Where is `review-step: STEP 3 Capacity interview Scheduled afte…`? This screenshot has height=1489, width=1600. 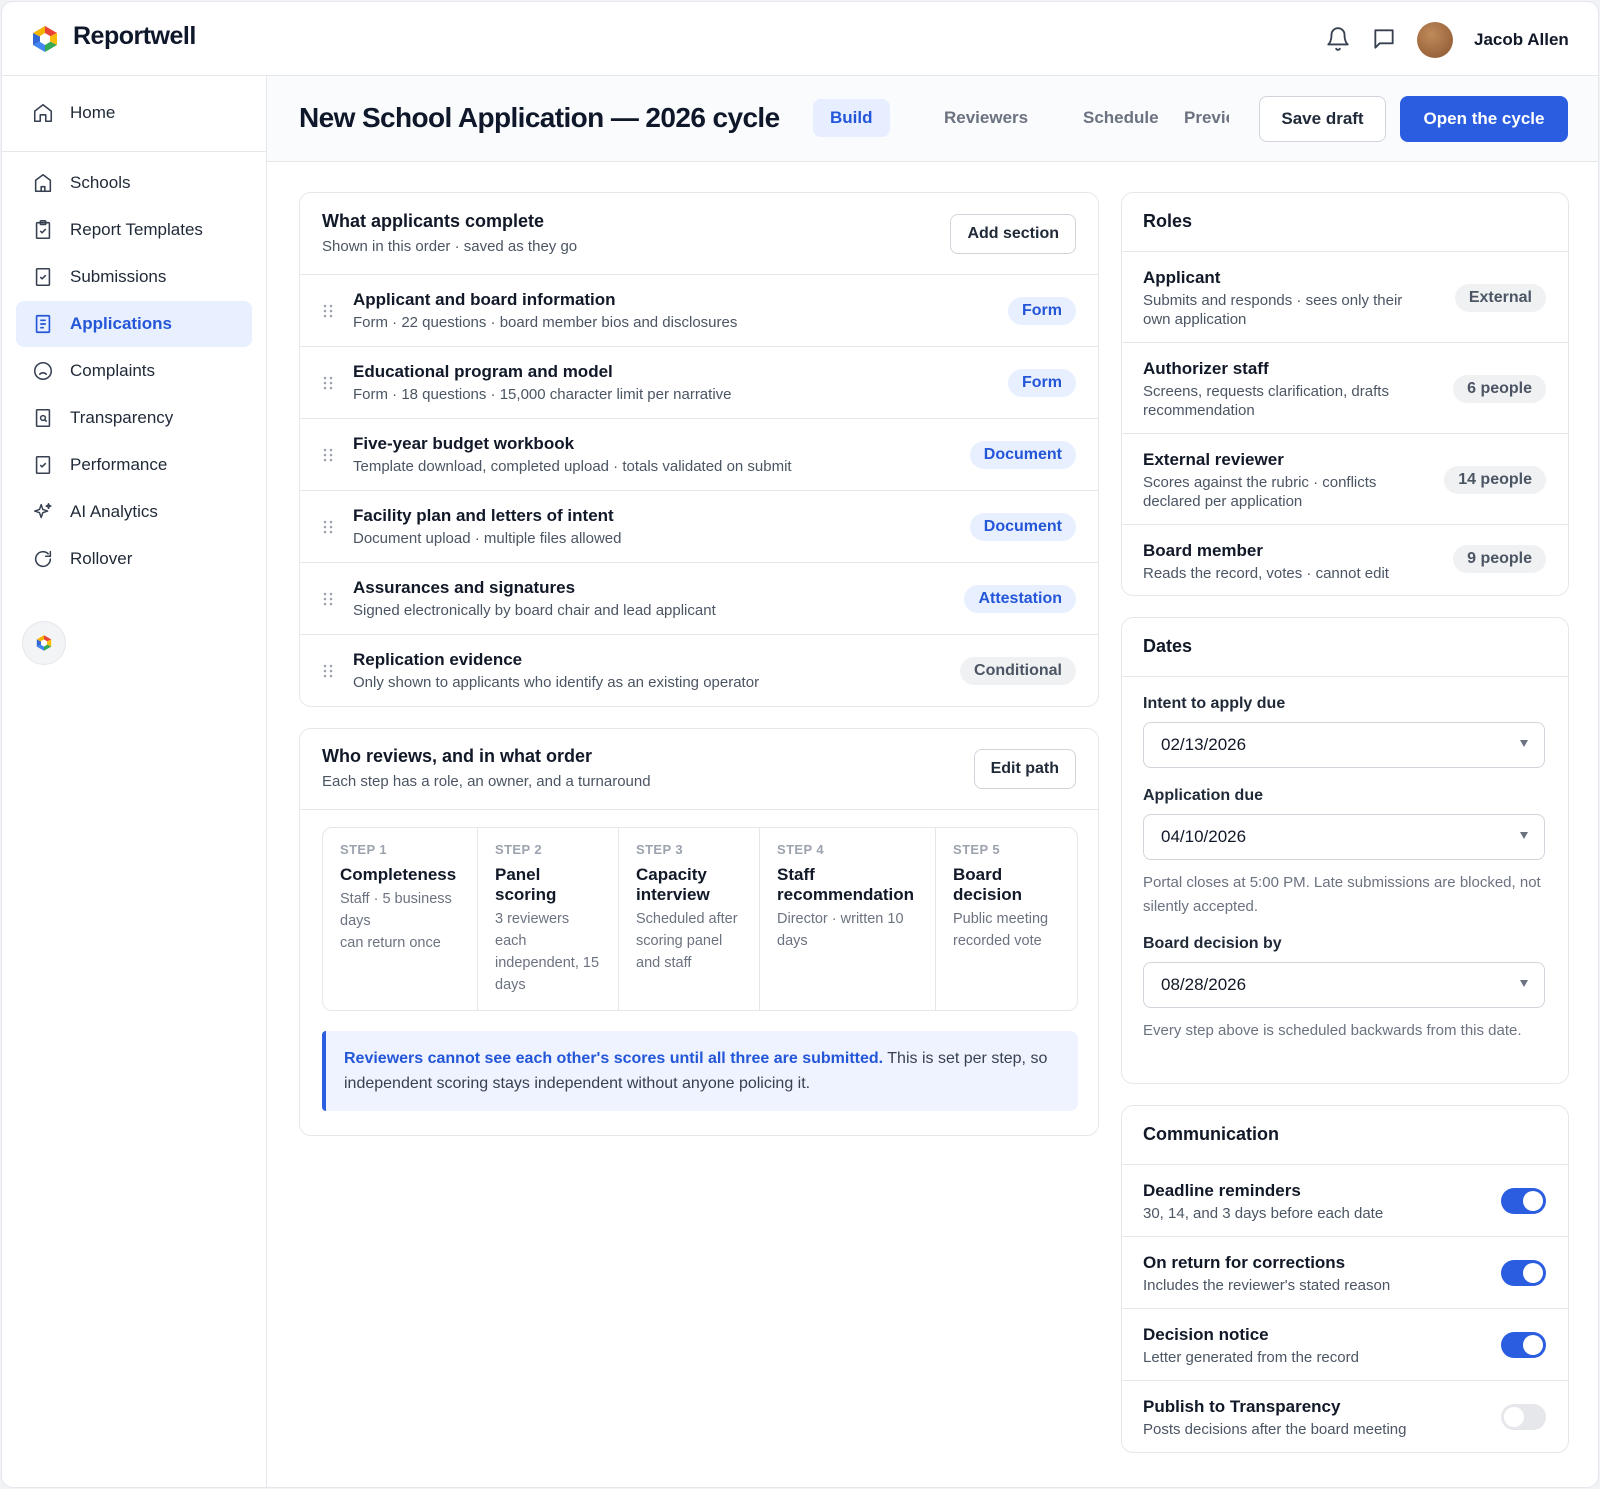
review-step: STEP 3 Capacity interview Scheduled afte… is located at coordinates (689, 919).